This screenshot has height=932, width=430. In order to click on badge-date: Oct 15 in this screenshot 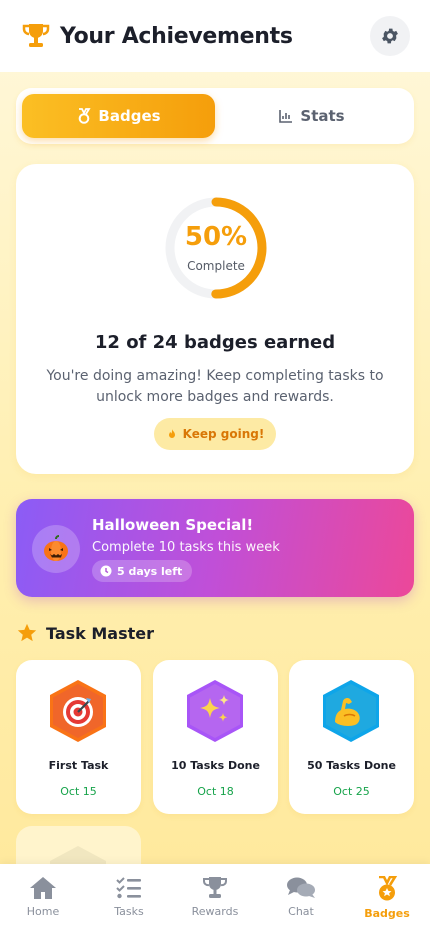, I will do `click(78, 791)`.